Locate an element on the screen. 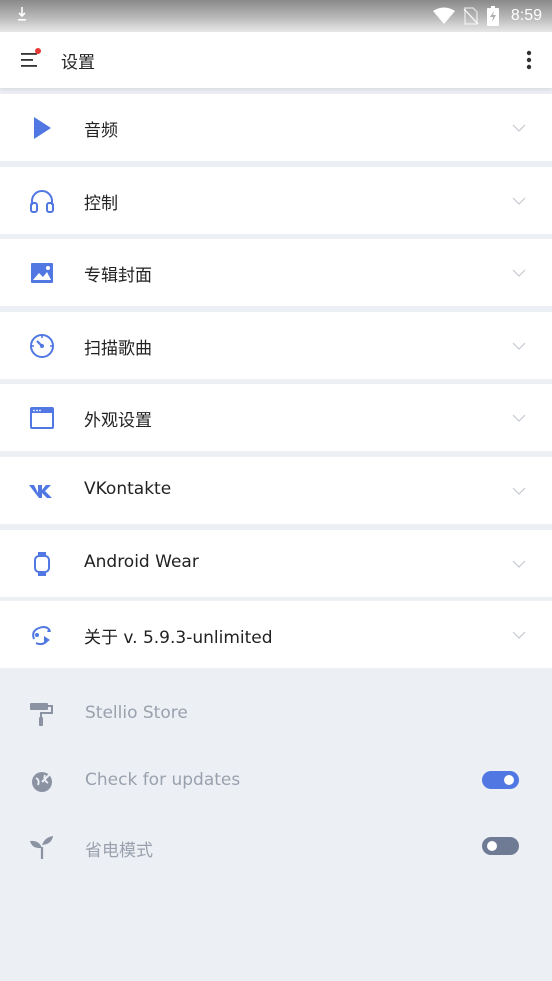  paint-roller-icon is located at coordinates (41, 714).